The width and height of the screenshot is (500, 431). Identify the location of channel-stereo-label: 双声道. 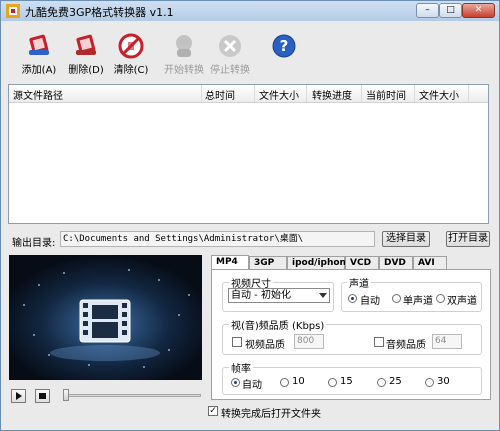
(462, 301).